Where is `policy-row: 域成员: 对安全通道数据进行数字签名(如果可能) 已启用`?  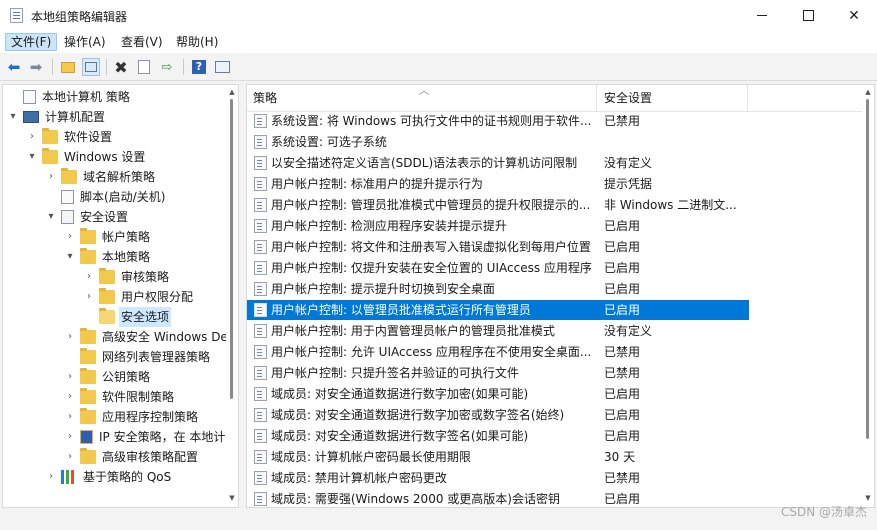
policy-row: 域成员: 对安全通道数据进行数字签名(如果可能) 已启用 is located at coordinates (498, 436).